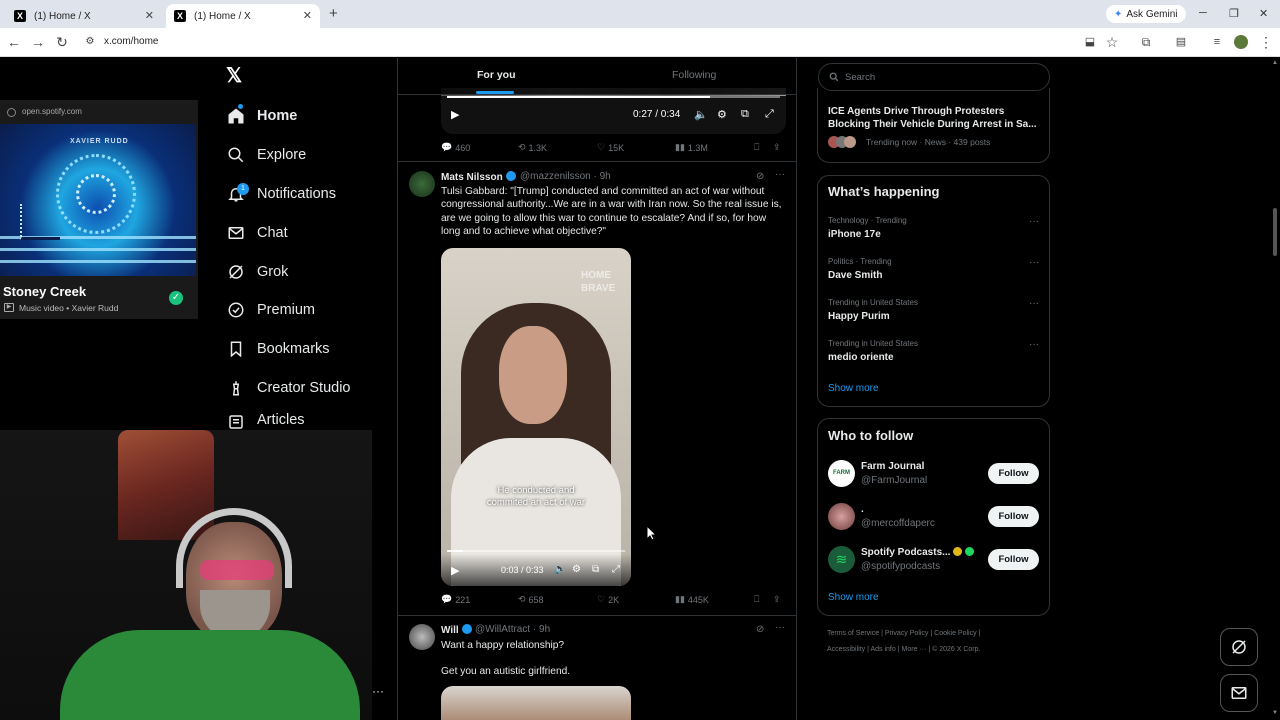 This screenshot has height=720, width=1280. Describe the element at coordinates (455, 147) in the screenshot. I see `reply-button: 💬 460` at that location.